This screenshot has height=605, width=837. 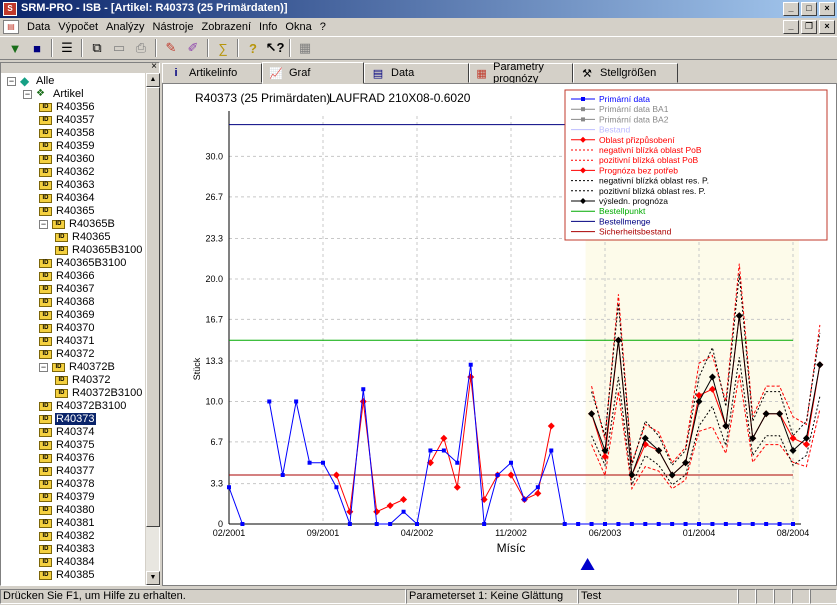 What do you see at coordinates (119, 48) in the screenshot?
I see `paste-icon: ▭` at bounding box center [119, 48].